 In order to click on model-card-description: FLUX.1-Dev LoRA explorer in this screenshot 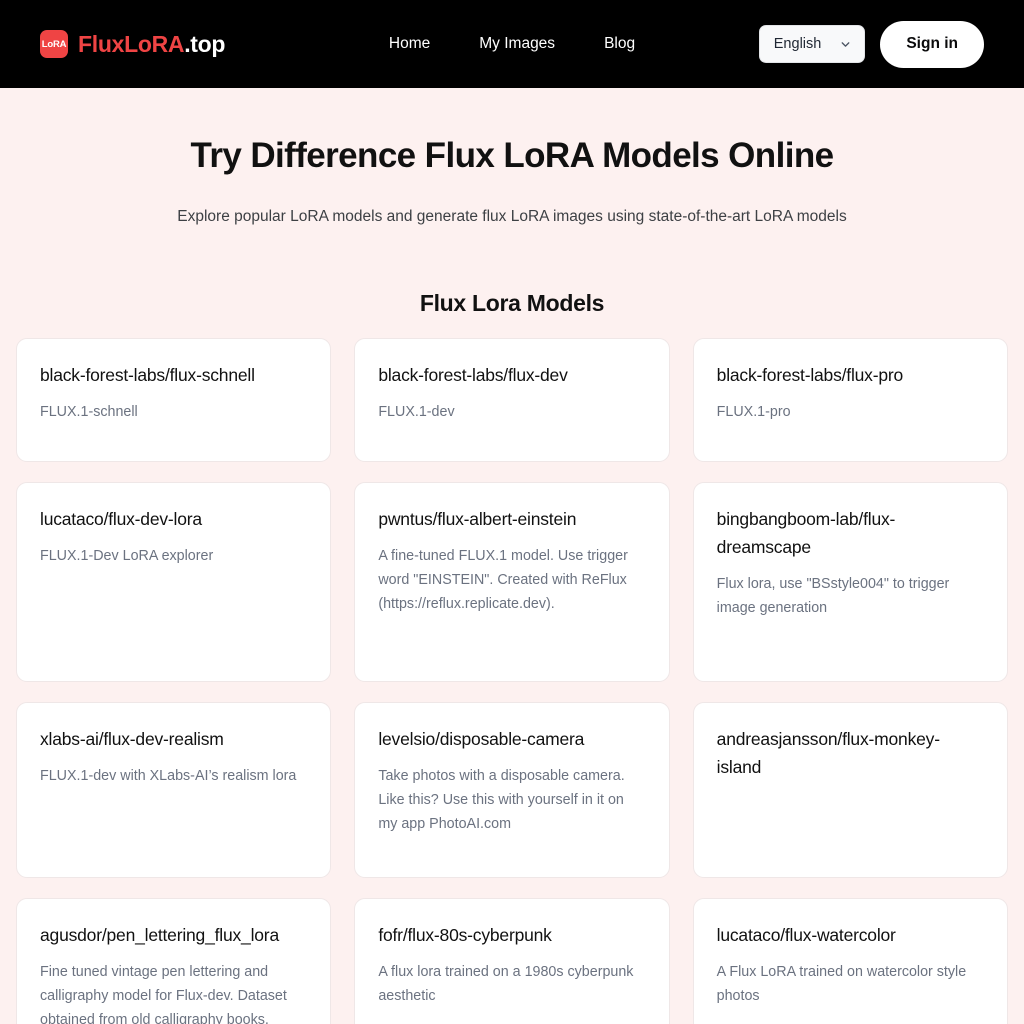, I will do `click(127, 555)`.